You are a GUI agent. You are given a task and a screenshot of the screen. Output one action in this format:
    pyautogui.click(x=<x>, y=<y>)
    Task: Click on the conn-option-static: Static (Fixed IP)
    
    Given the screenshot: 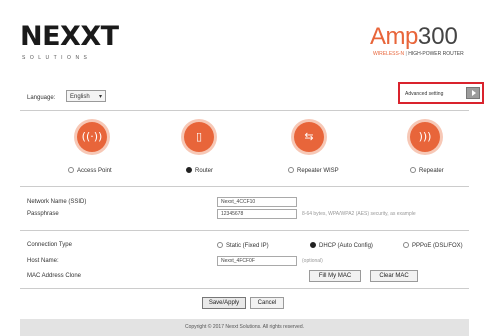 What is the action you would take?
    pyautogui.click(x=243, y=245)
    